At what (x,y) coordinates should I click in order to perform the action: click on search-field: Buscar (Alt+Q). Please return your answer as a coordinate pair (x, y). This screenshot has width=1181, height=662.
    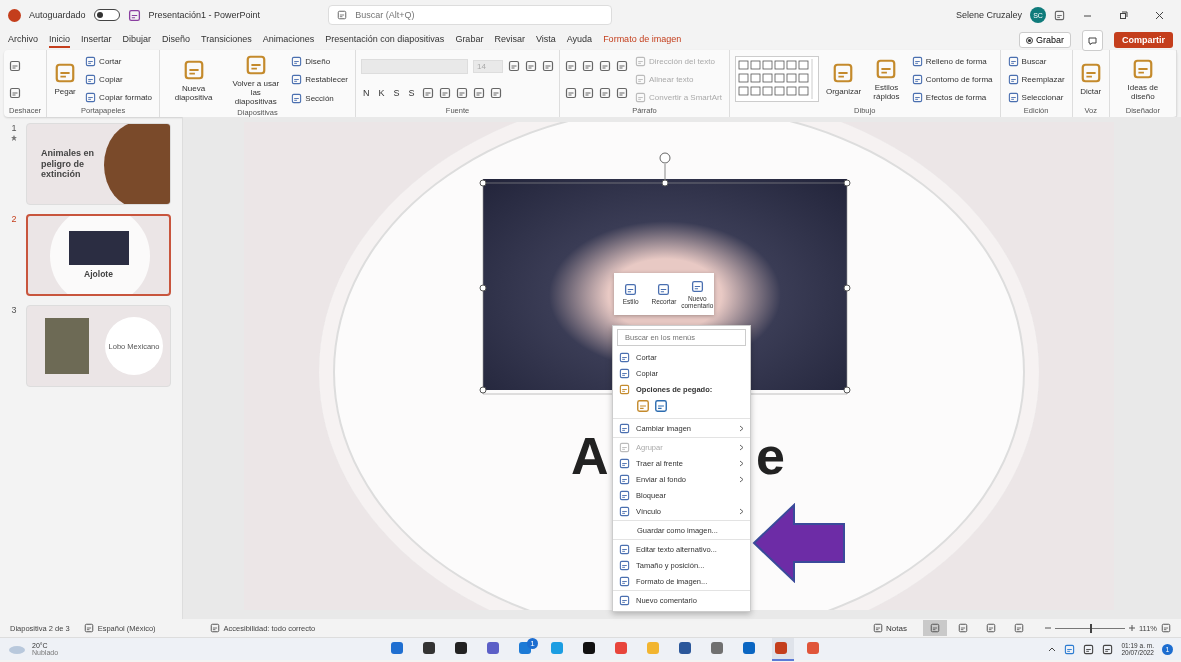
    Looking at the image, I should click on (478, 15).